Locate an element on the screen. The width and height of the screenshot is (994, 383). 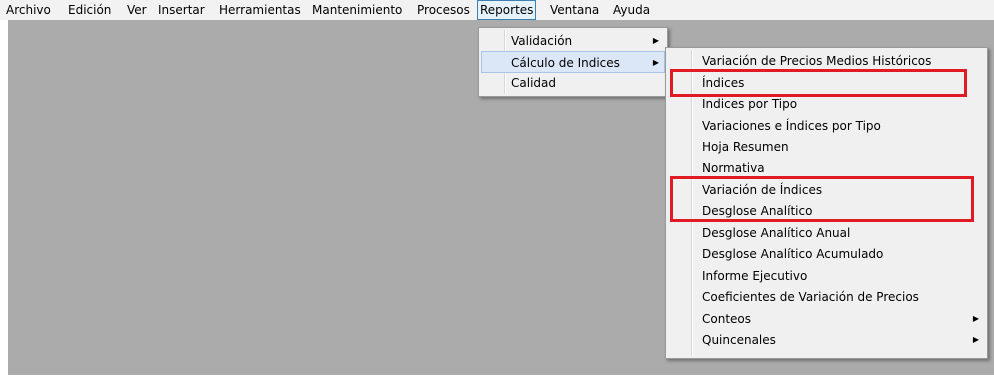
menu-item-desglose-analitico-anual: Desglose Analítico Anual is located at coordinates (826, 233).